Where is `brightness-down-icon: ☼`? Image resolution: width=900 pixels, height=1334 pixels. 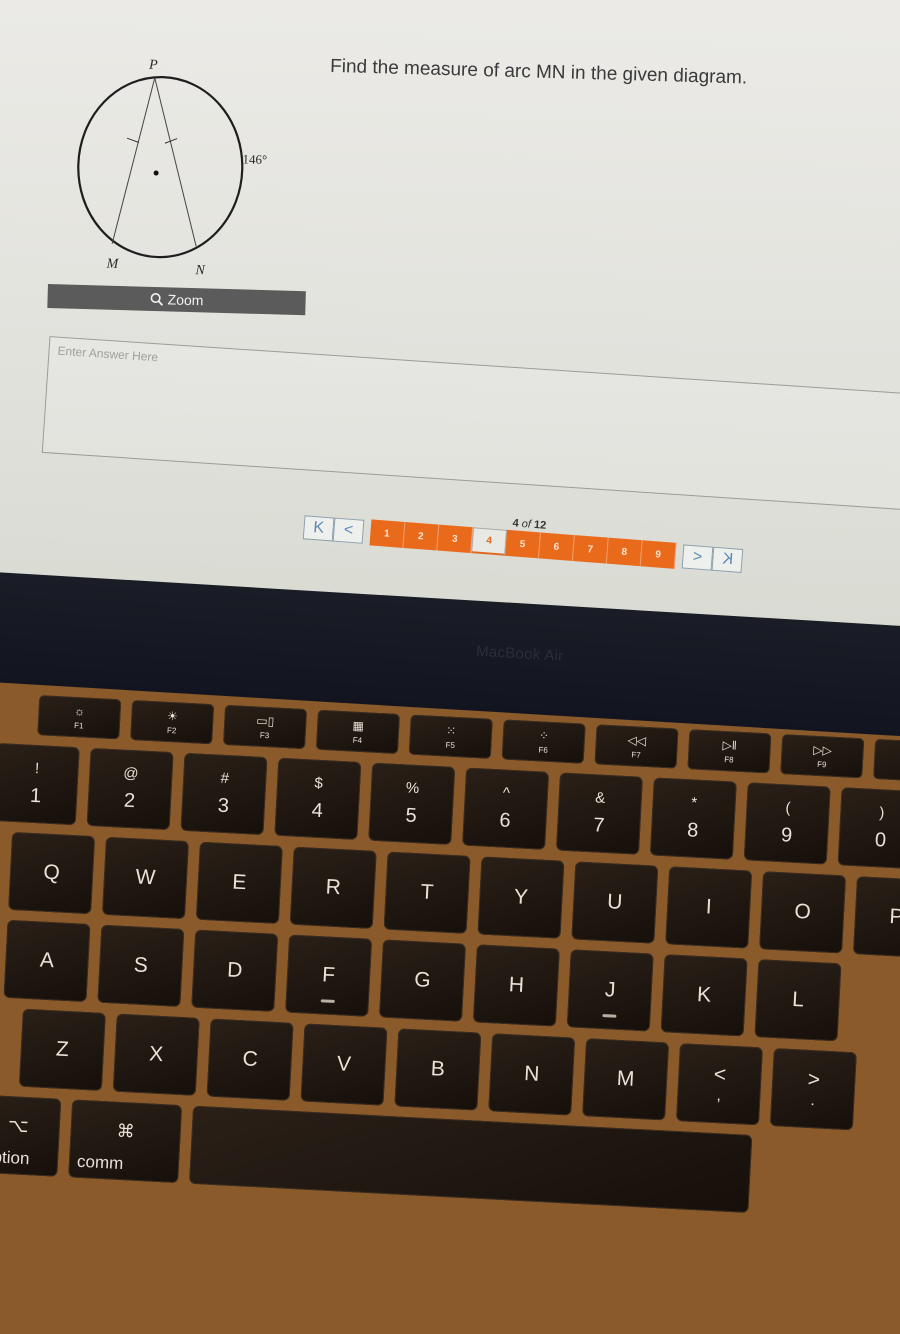 brightness-down-icon: ☼ is located at coordinates (79, 711).